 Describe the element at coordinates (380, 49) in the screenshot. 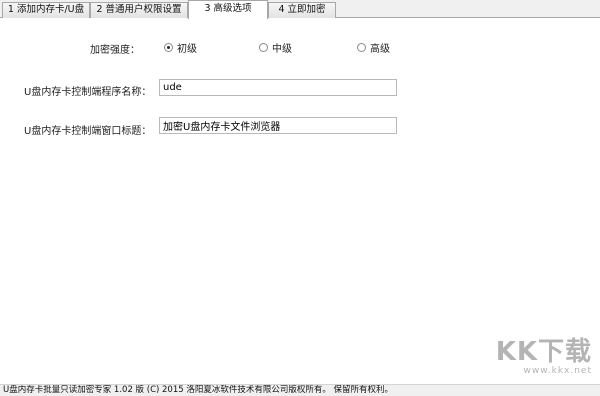

I see `radio-label-advanced: 高级` at that location.